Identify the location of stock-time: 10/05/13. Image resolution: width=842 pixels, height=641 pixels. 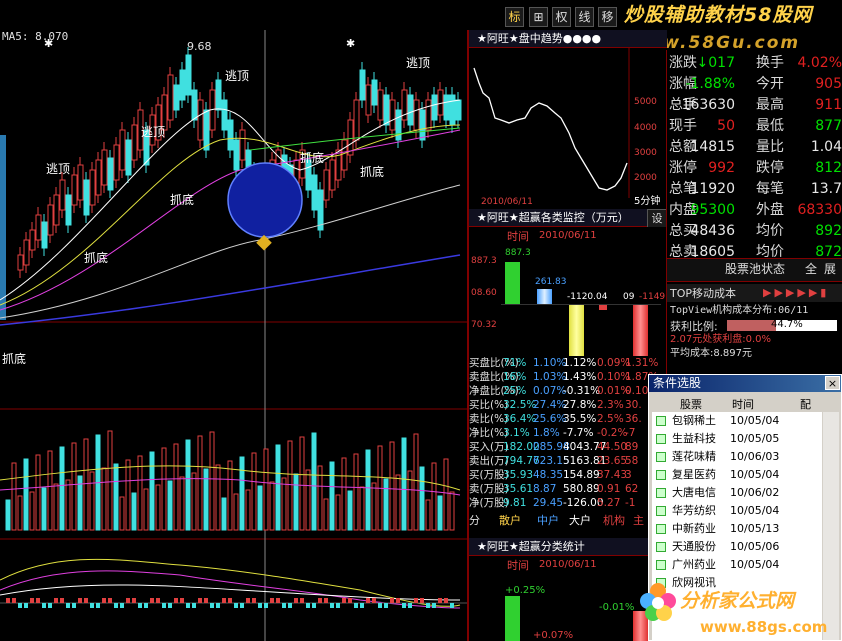
(755, 528).